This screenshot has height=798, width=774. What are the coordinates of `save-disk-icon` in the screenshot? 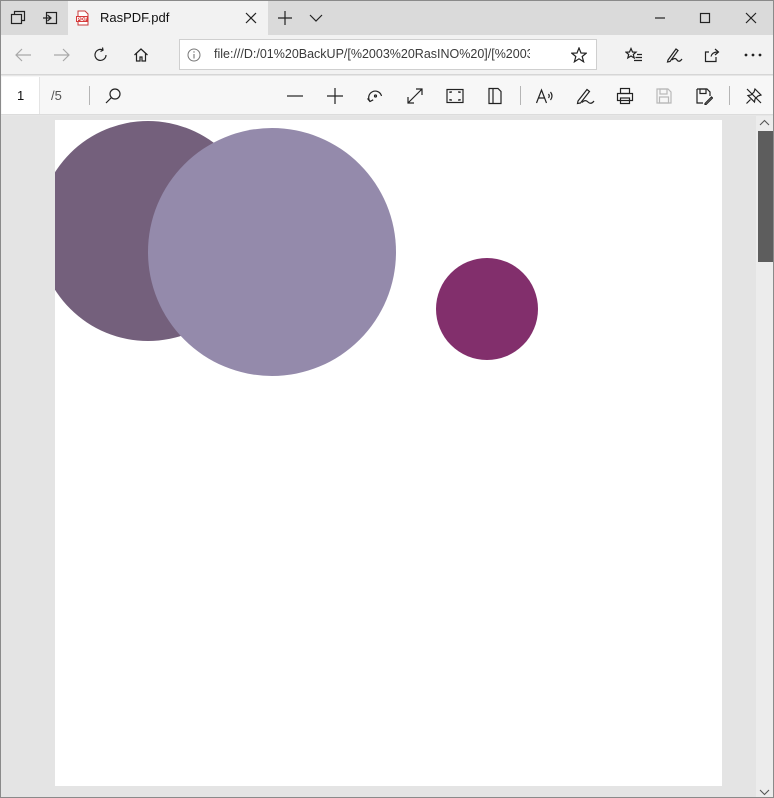 It's located at (664, 96).